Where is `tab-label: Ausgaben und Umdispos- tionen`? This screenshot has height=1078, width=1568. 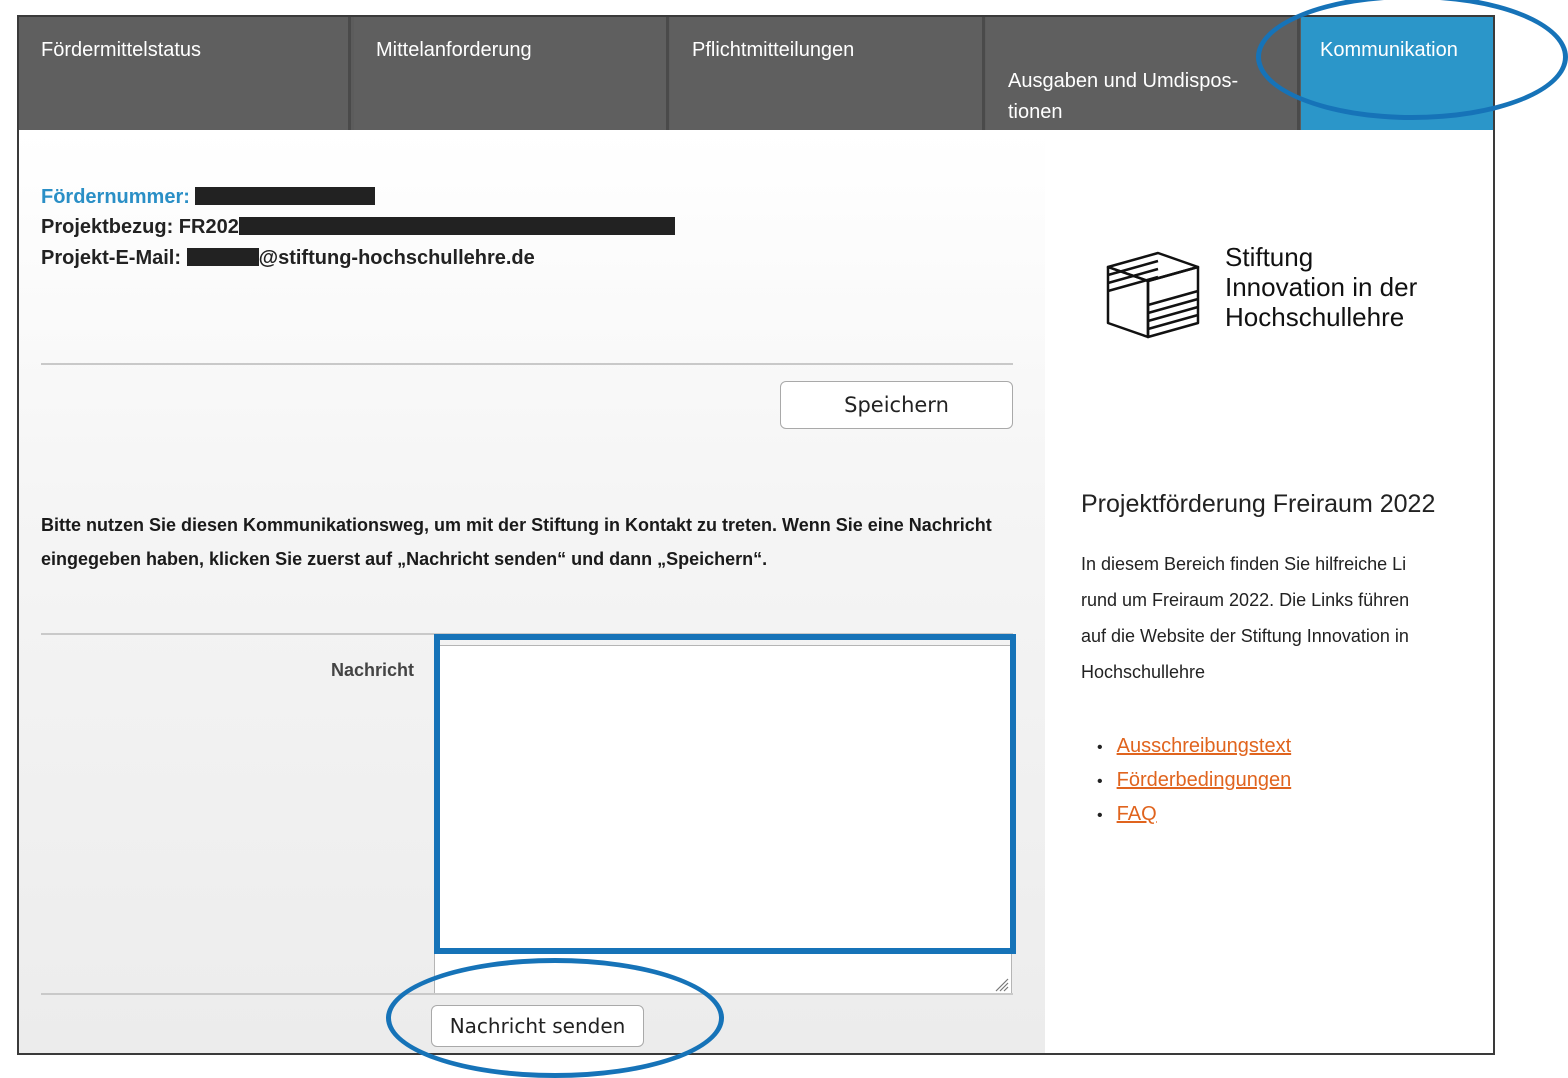 tab-label: Ausgaben und Umdispos- tionen is located at coordinates (1123, 96).